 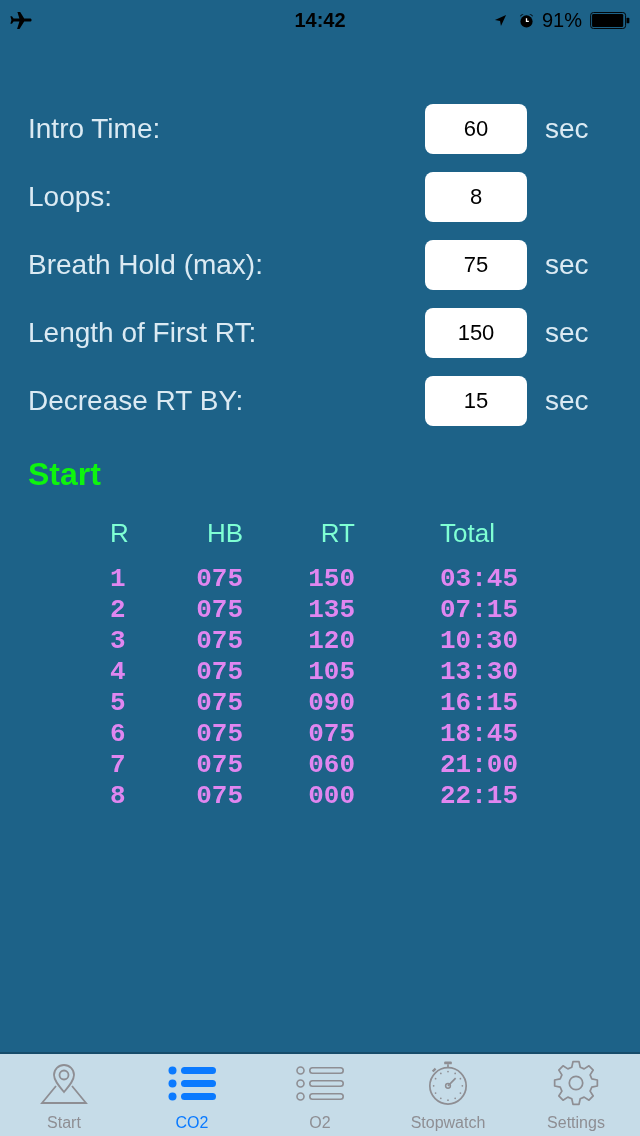 What do you see at coordinates (479, 703) in the screenshot?
I see `table-cell: 16:15` at bounding box center [479, 703].